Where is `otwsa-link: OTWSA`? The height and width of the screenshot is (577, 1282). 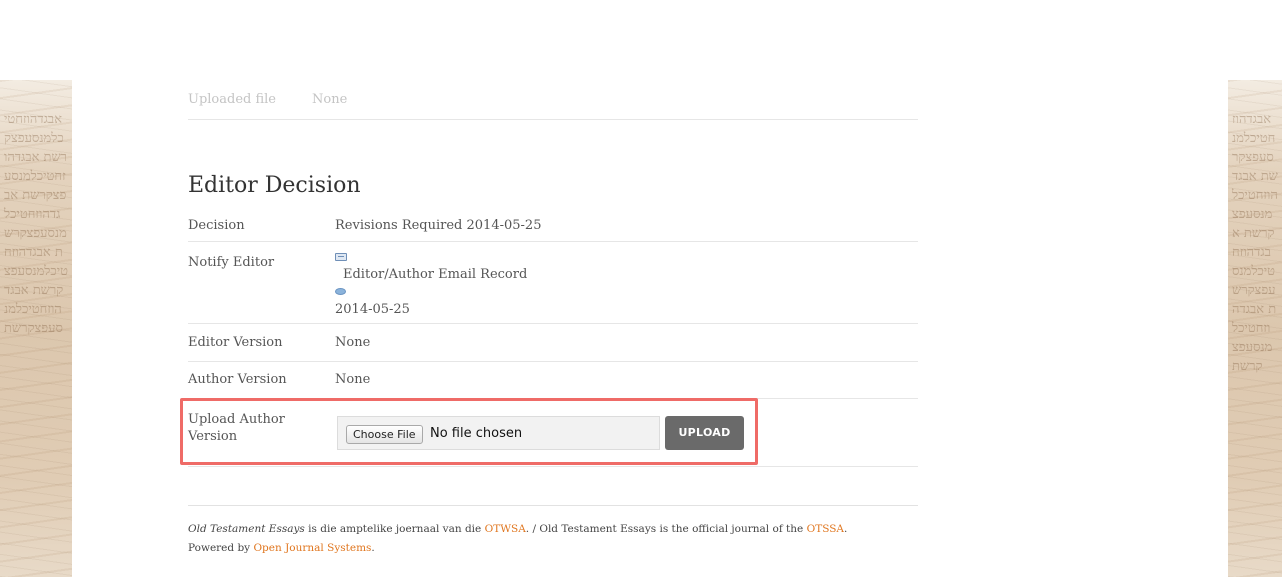
otwsa-link: OTWSA is located at coordinates (505, 529).